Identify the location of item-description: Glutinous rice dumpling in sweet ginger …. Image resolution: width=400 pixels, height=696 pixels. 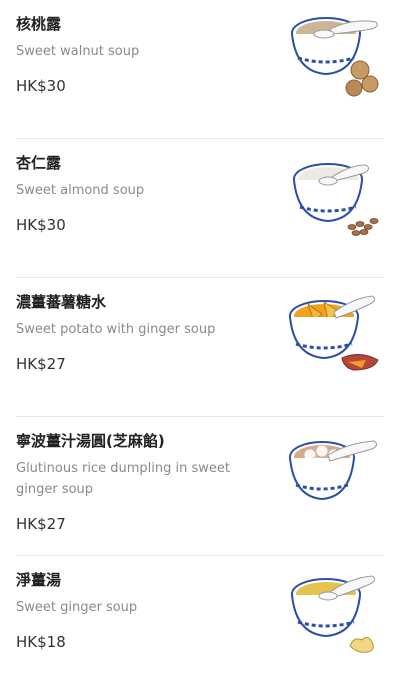
(123, 479).